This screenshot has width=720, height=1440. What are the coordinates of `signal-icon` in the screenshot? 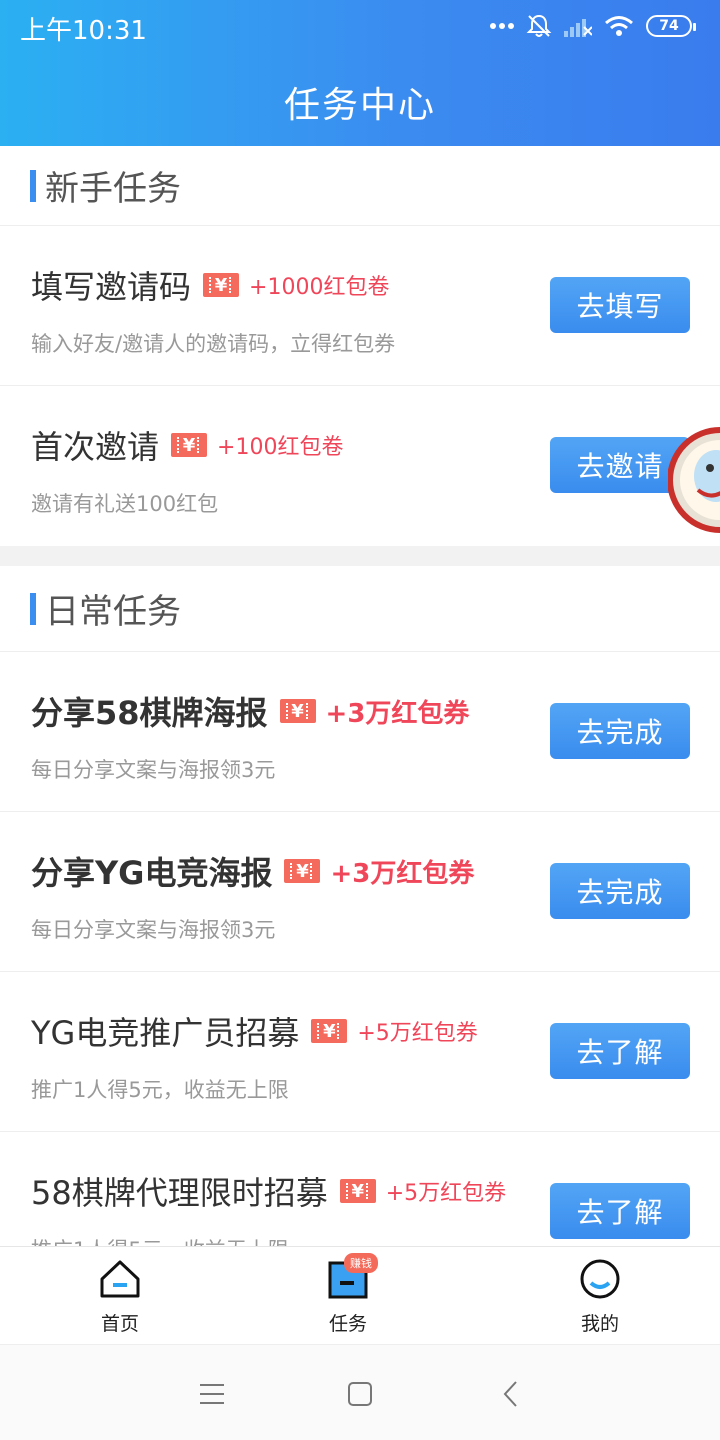 It's located at (578, 28).